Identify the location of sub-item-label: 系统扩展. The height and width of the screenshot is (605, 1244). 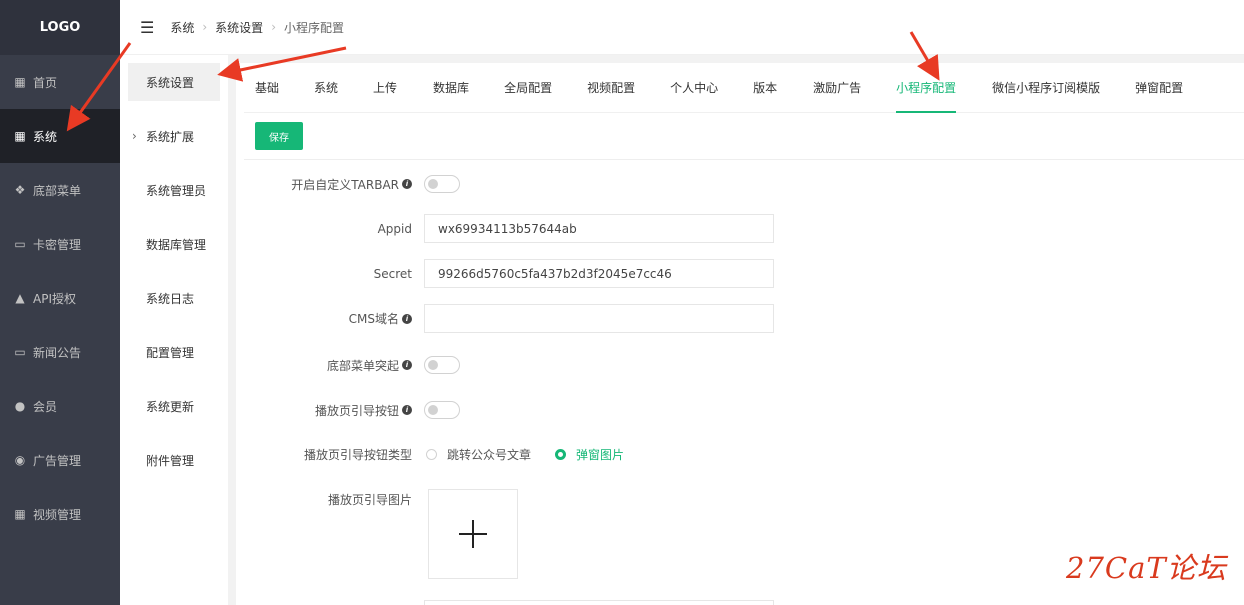
(170, 136).